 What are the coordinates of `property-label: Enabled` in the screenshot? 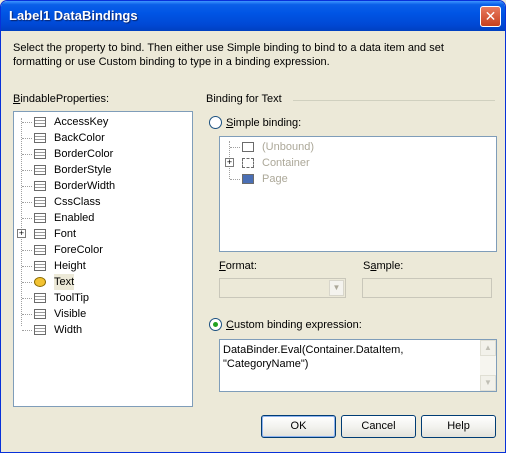 It's located at (74, 218).